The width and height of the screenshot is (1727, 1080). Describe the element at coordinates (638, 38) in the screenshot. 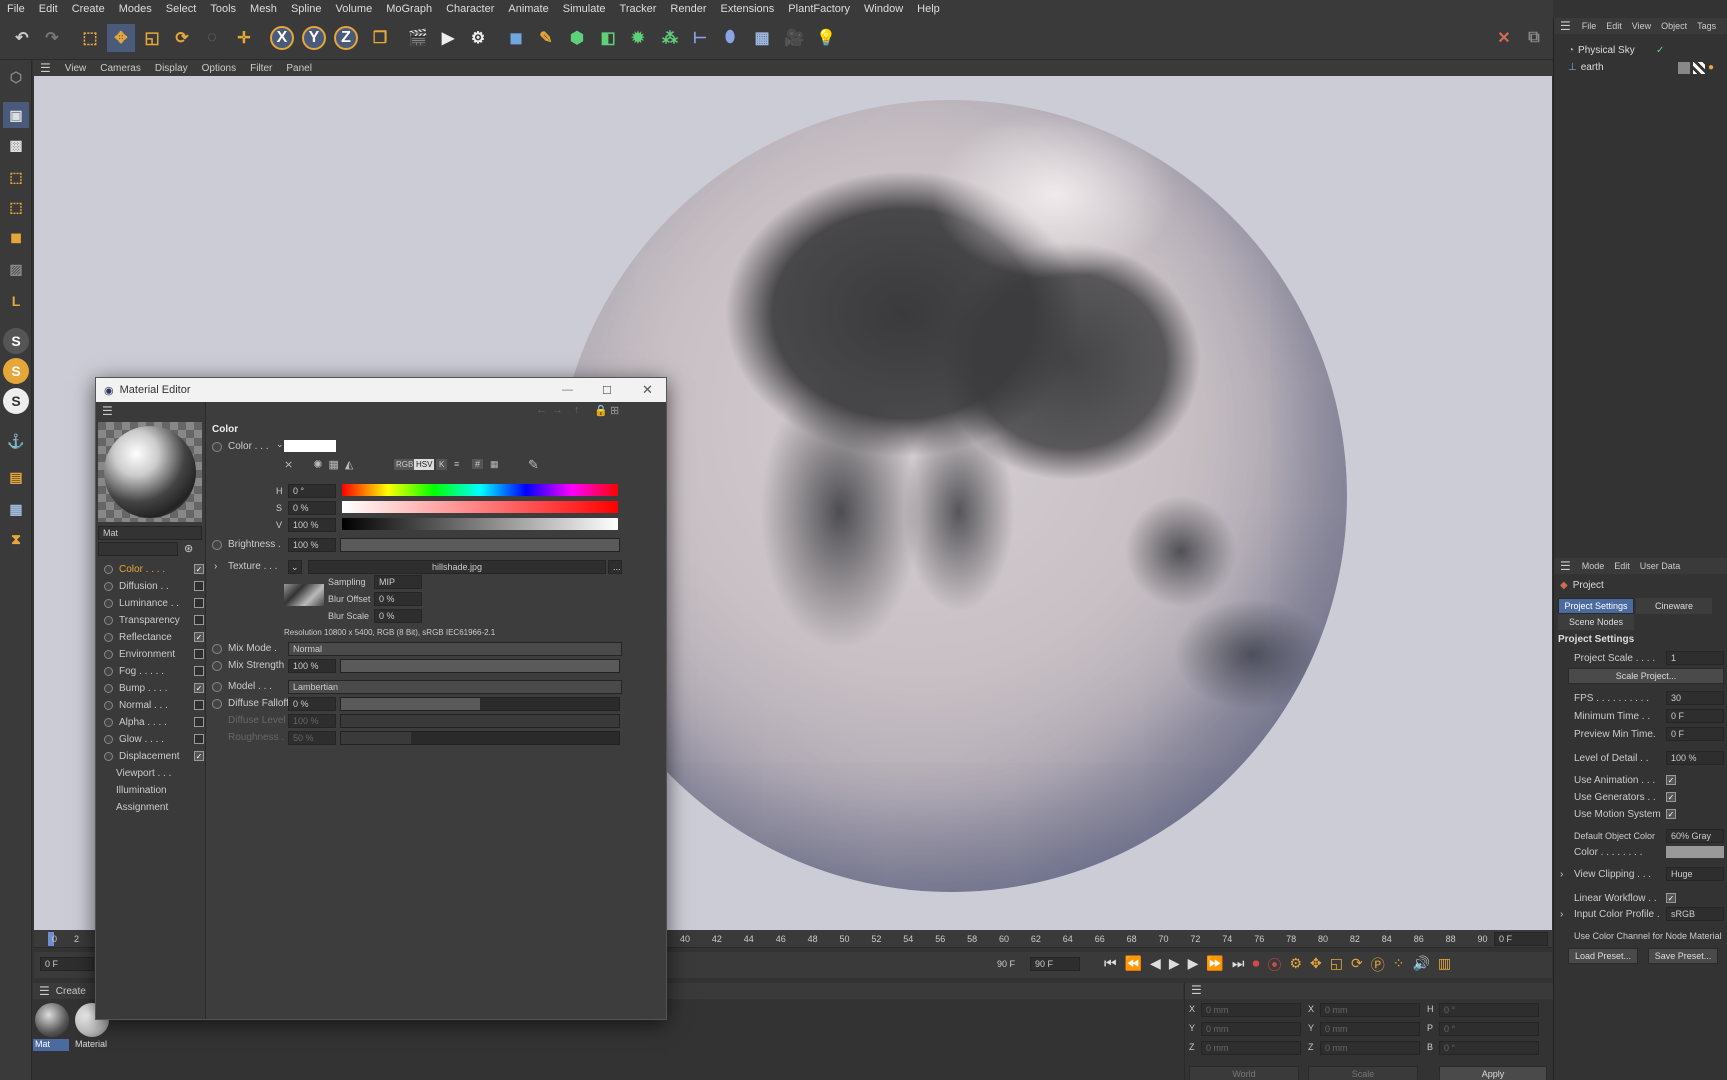

I see `cloner-icon: ✹` at that location.